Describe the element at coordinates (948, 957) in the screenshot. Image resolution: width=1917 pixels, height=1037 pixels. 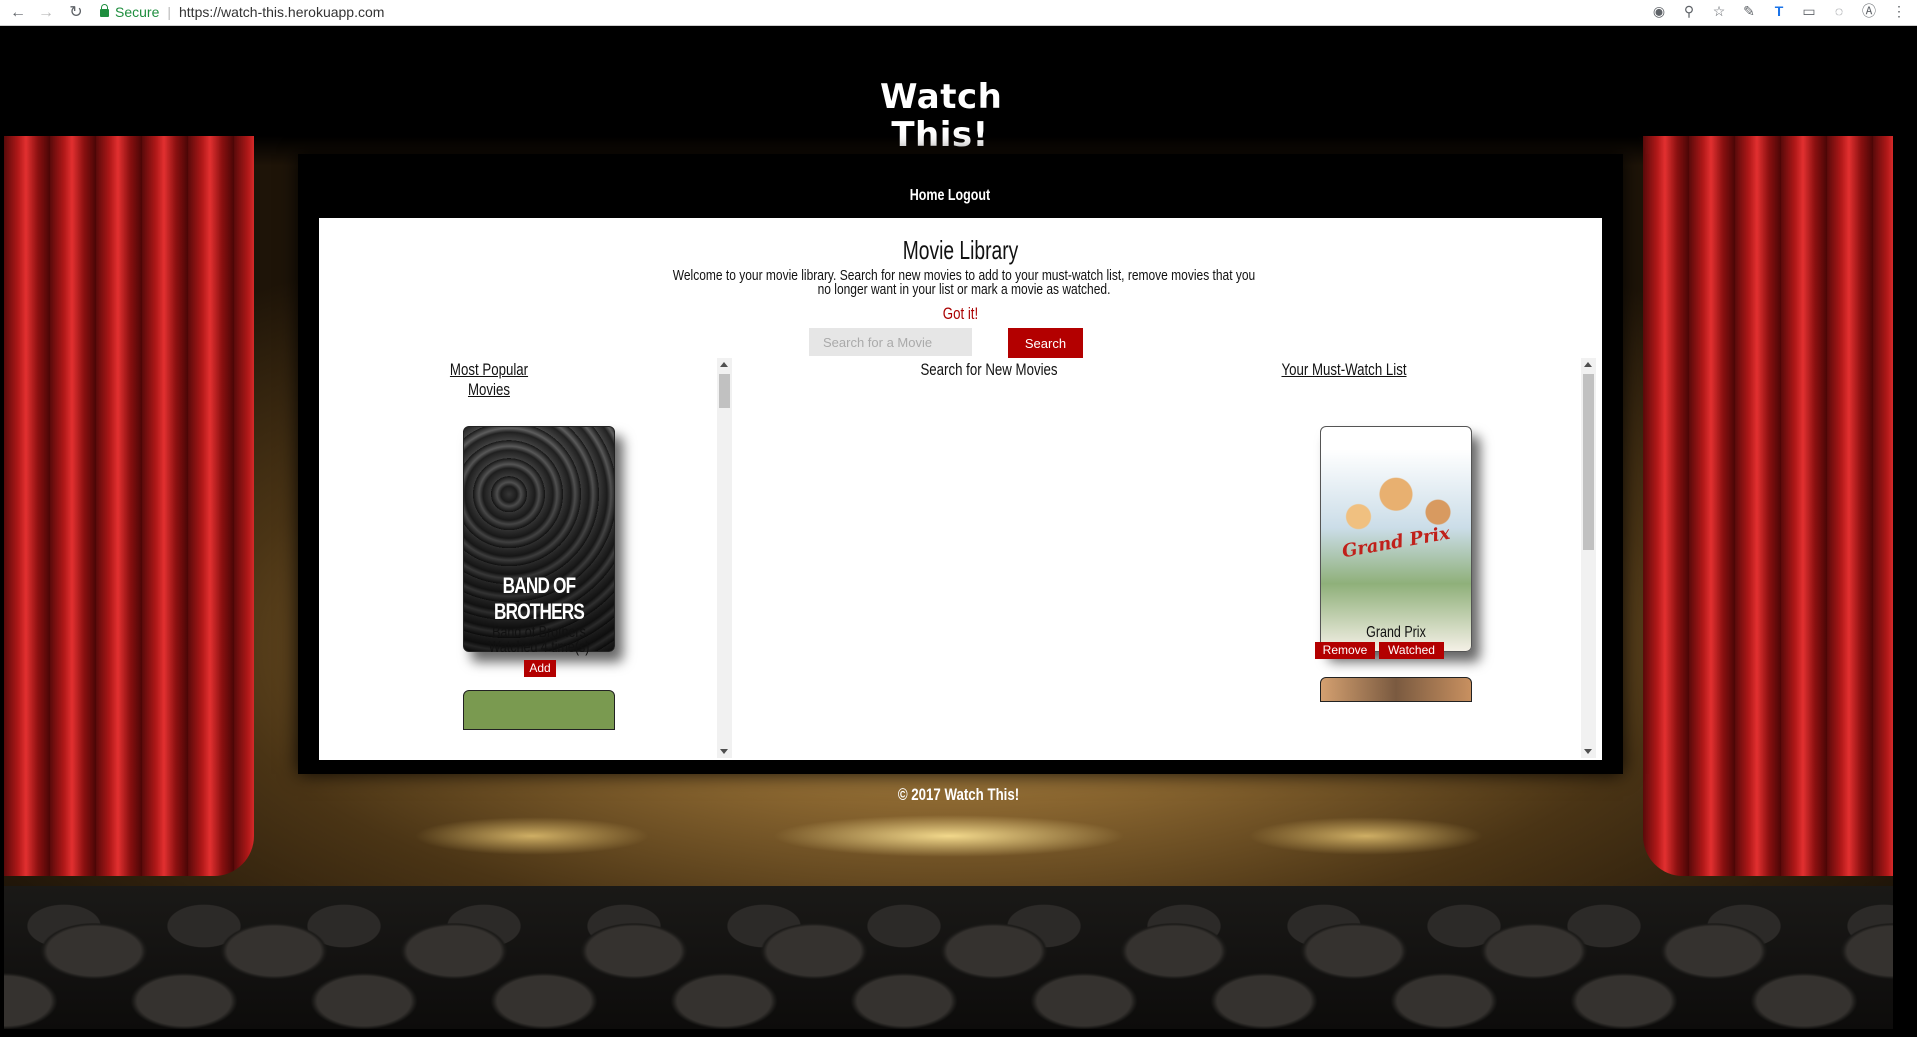
I see `theater-seats` at that location.